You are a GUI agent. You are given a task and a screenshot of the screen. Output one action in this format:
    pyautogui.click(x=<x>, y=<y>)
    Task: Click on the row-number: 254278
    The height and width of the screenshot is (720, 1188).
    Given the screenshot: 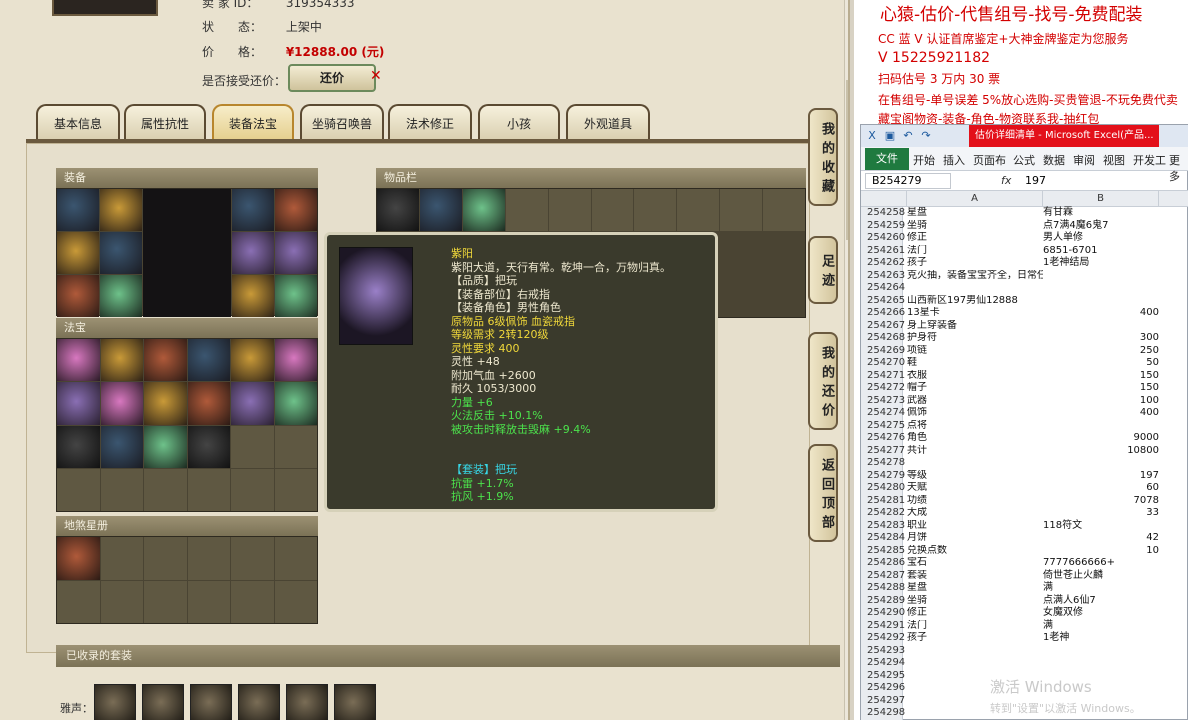 What is the action you would take?
    pyautogui.click(x=883, y=463)
    